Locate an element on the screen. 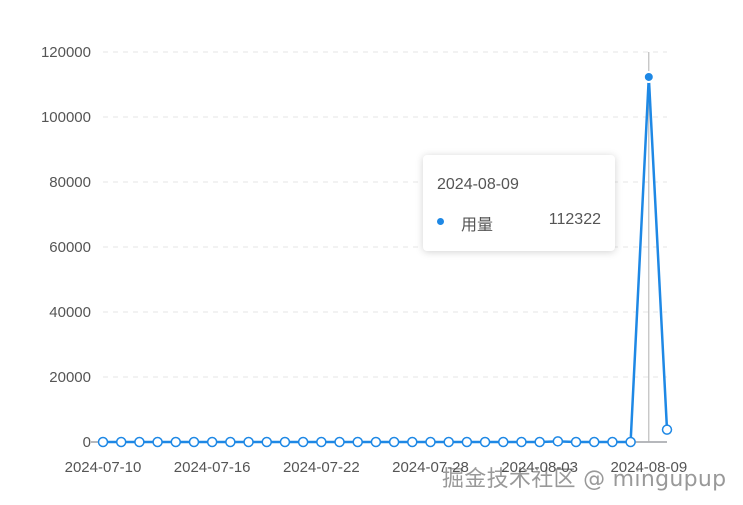 Image resolution: width=743 pixels, height=505 pixels. y-tick-label: 100000 is located at coordinates (66, 117).